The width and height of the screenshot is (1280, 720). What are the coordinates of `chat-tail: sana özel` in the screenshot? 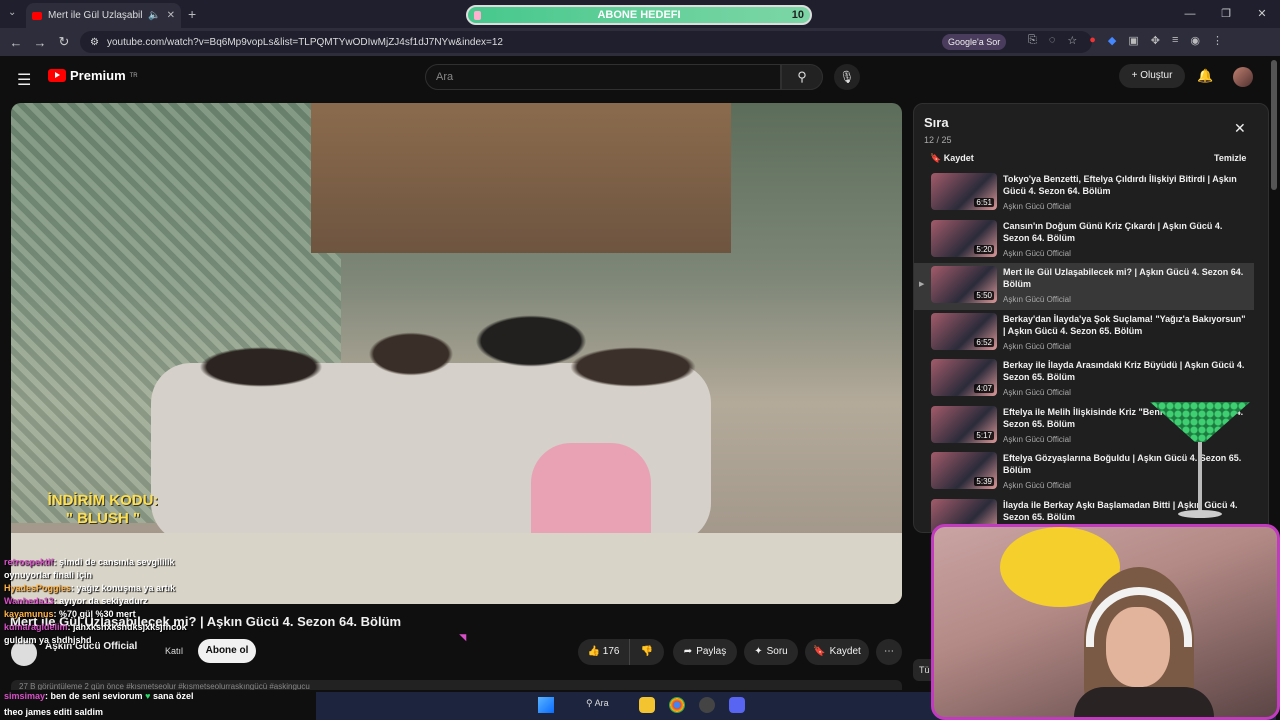 It's located at (173, 696).